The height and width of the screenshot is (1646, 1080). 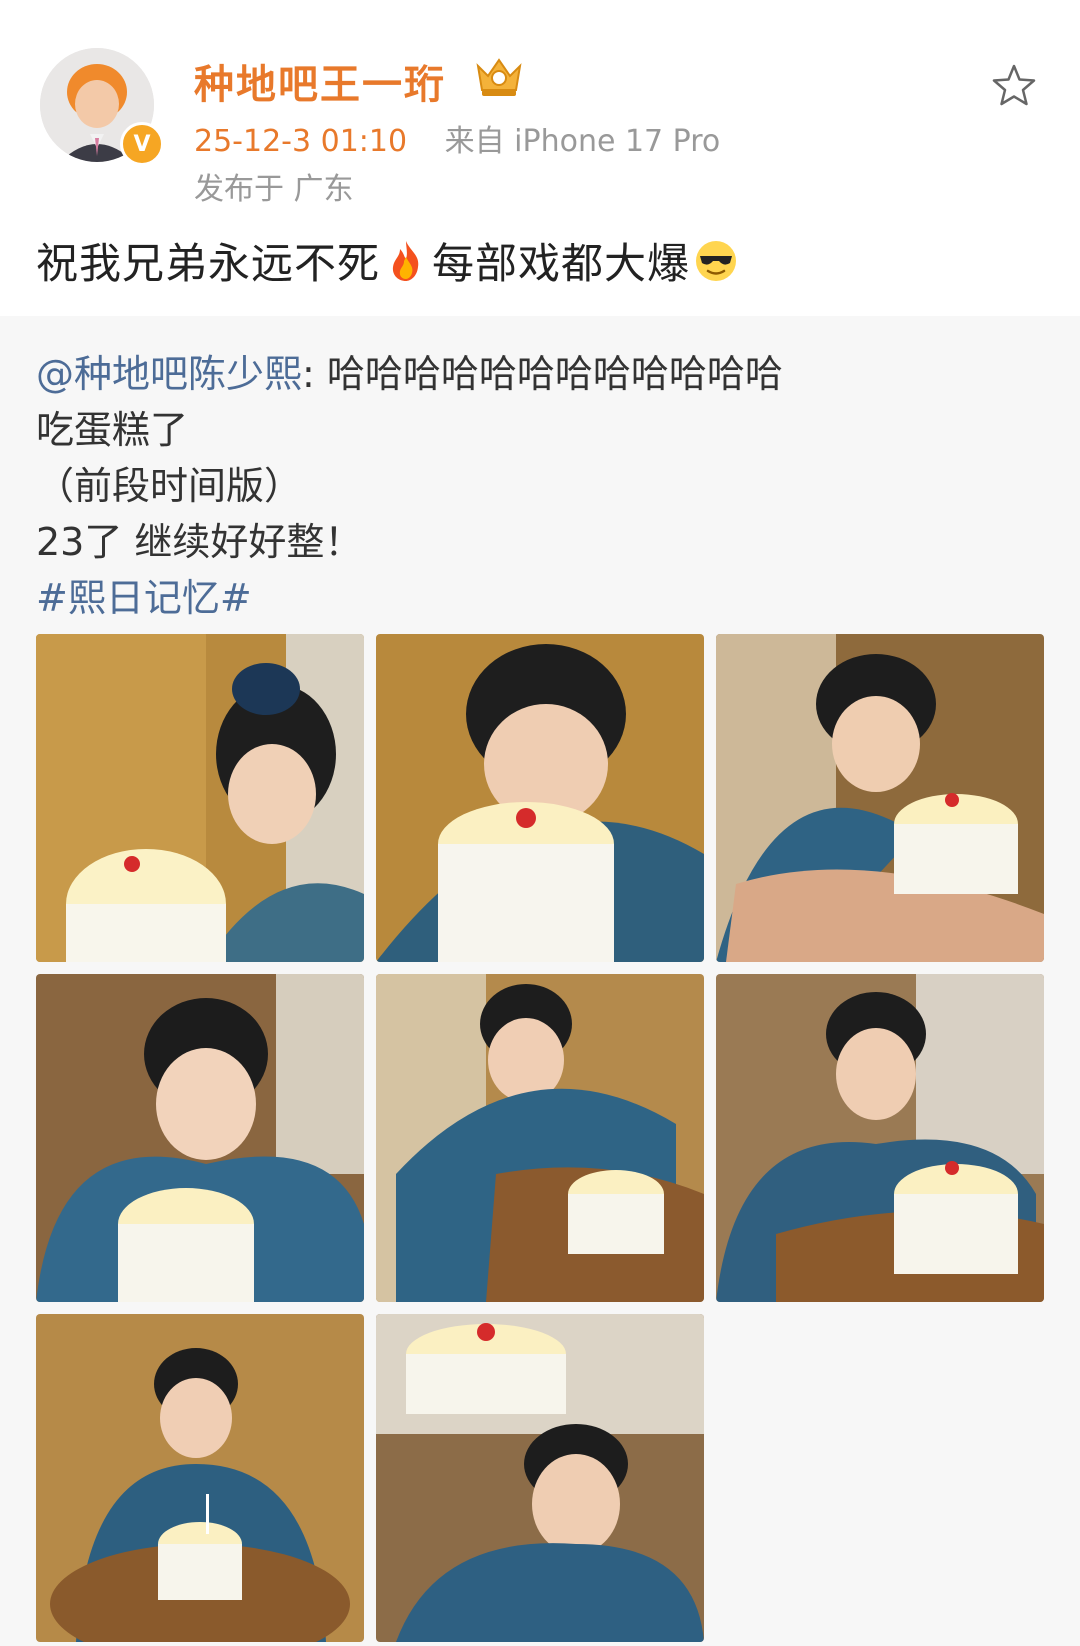 I want to click on post-source: 来自 iPhone 17 Pro, so click(x=582, y=141).